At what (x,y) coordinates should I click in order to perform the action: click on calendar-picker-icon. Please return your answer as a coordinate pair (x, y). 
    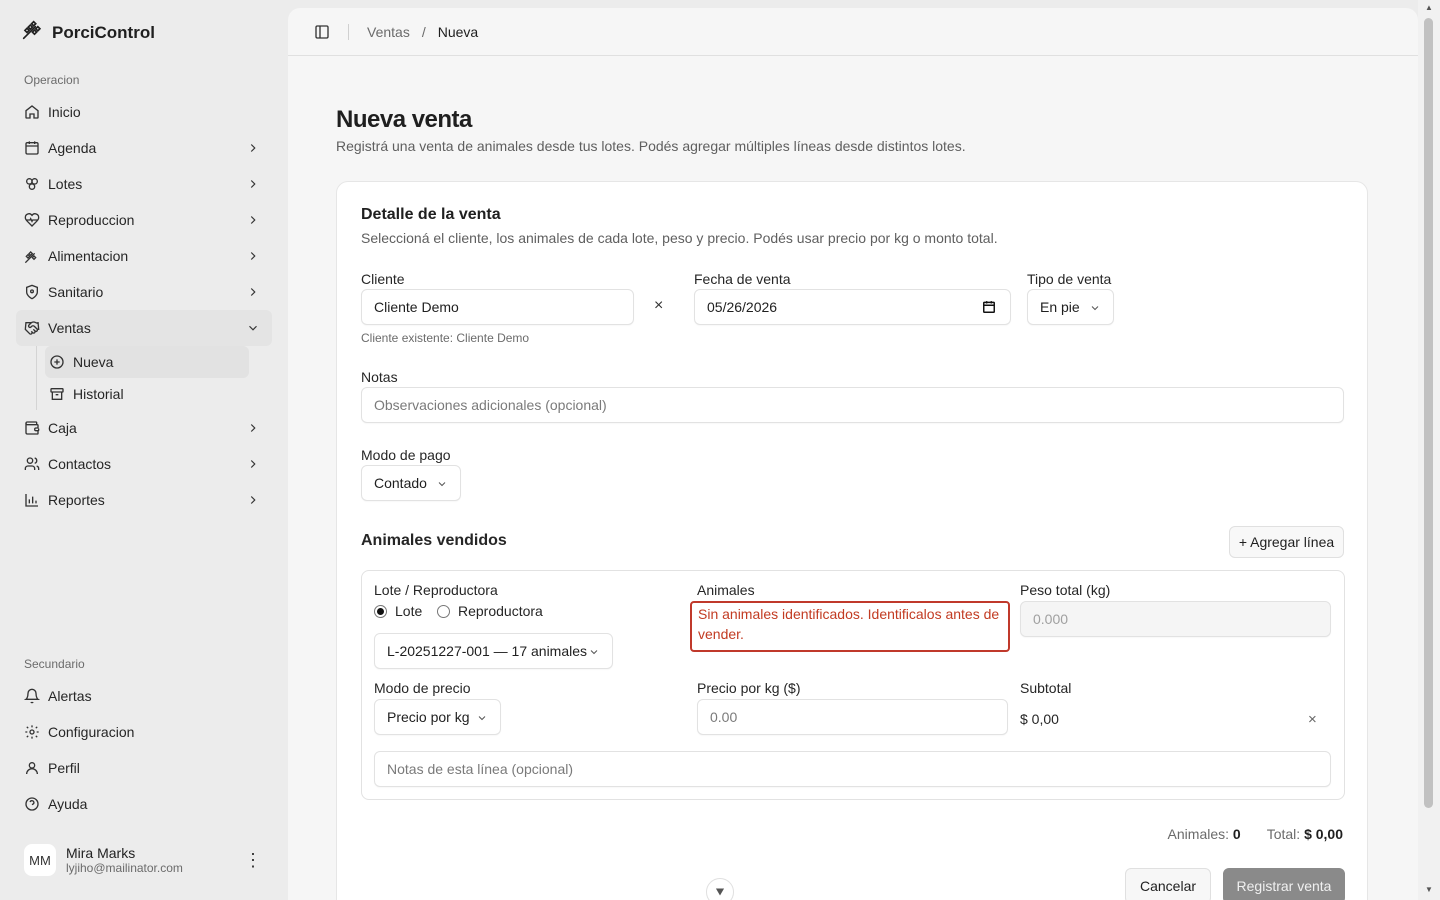
    Looking at the image, I should click on (989, 307).